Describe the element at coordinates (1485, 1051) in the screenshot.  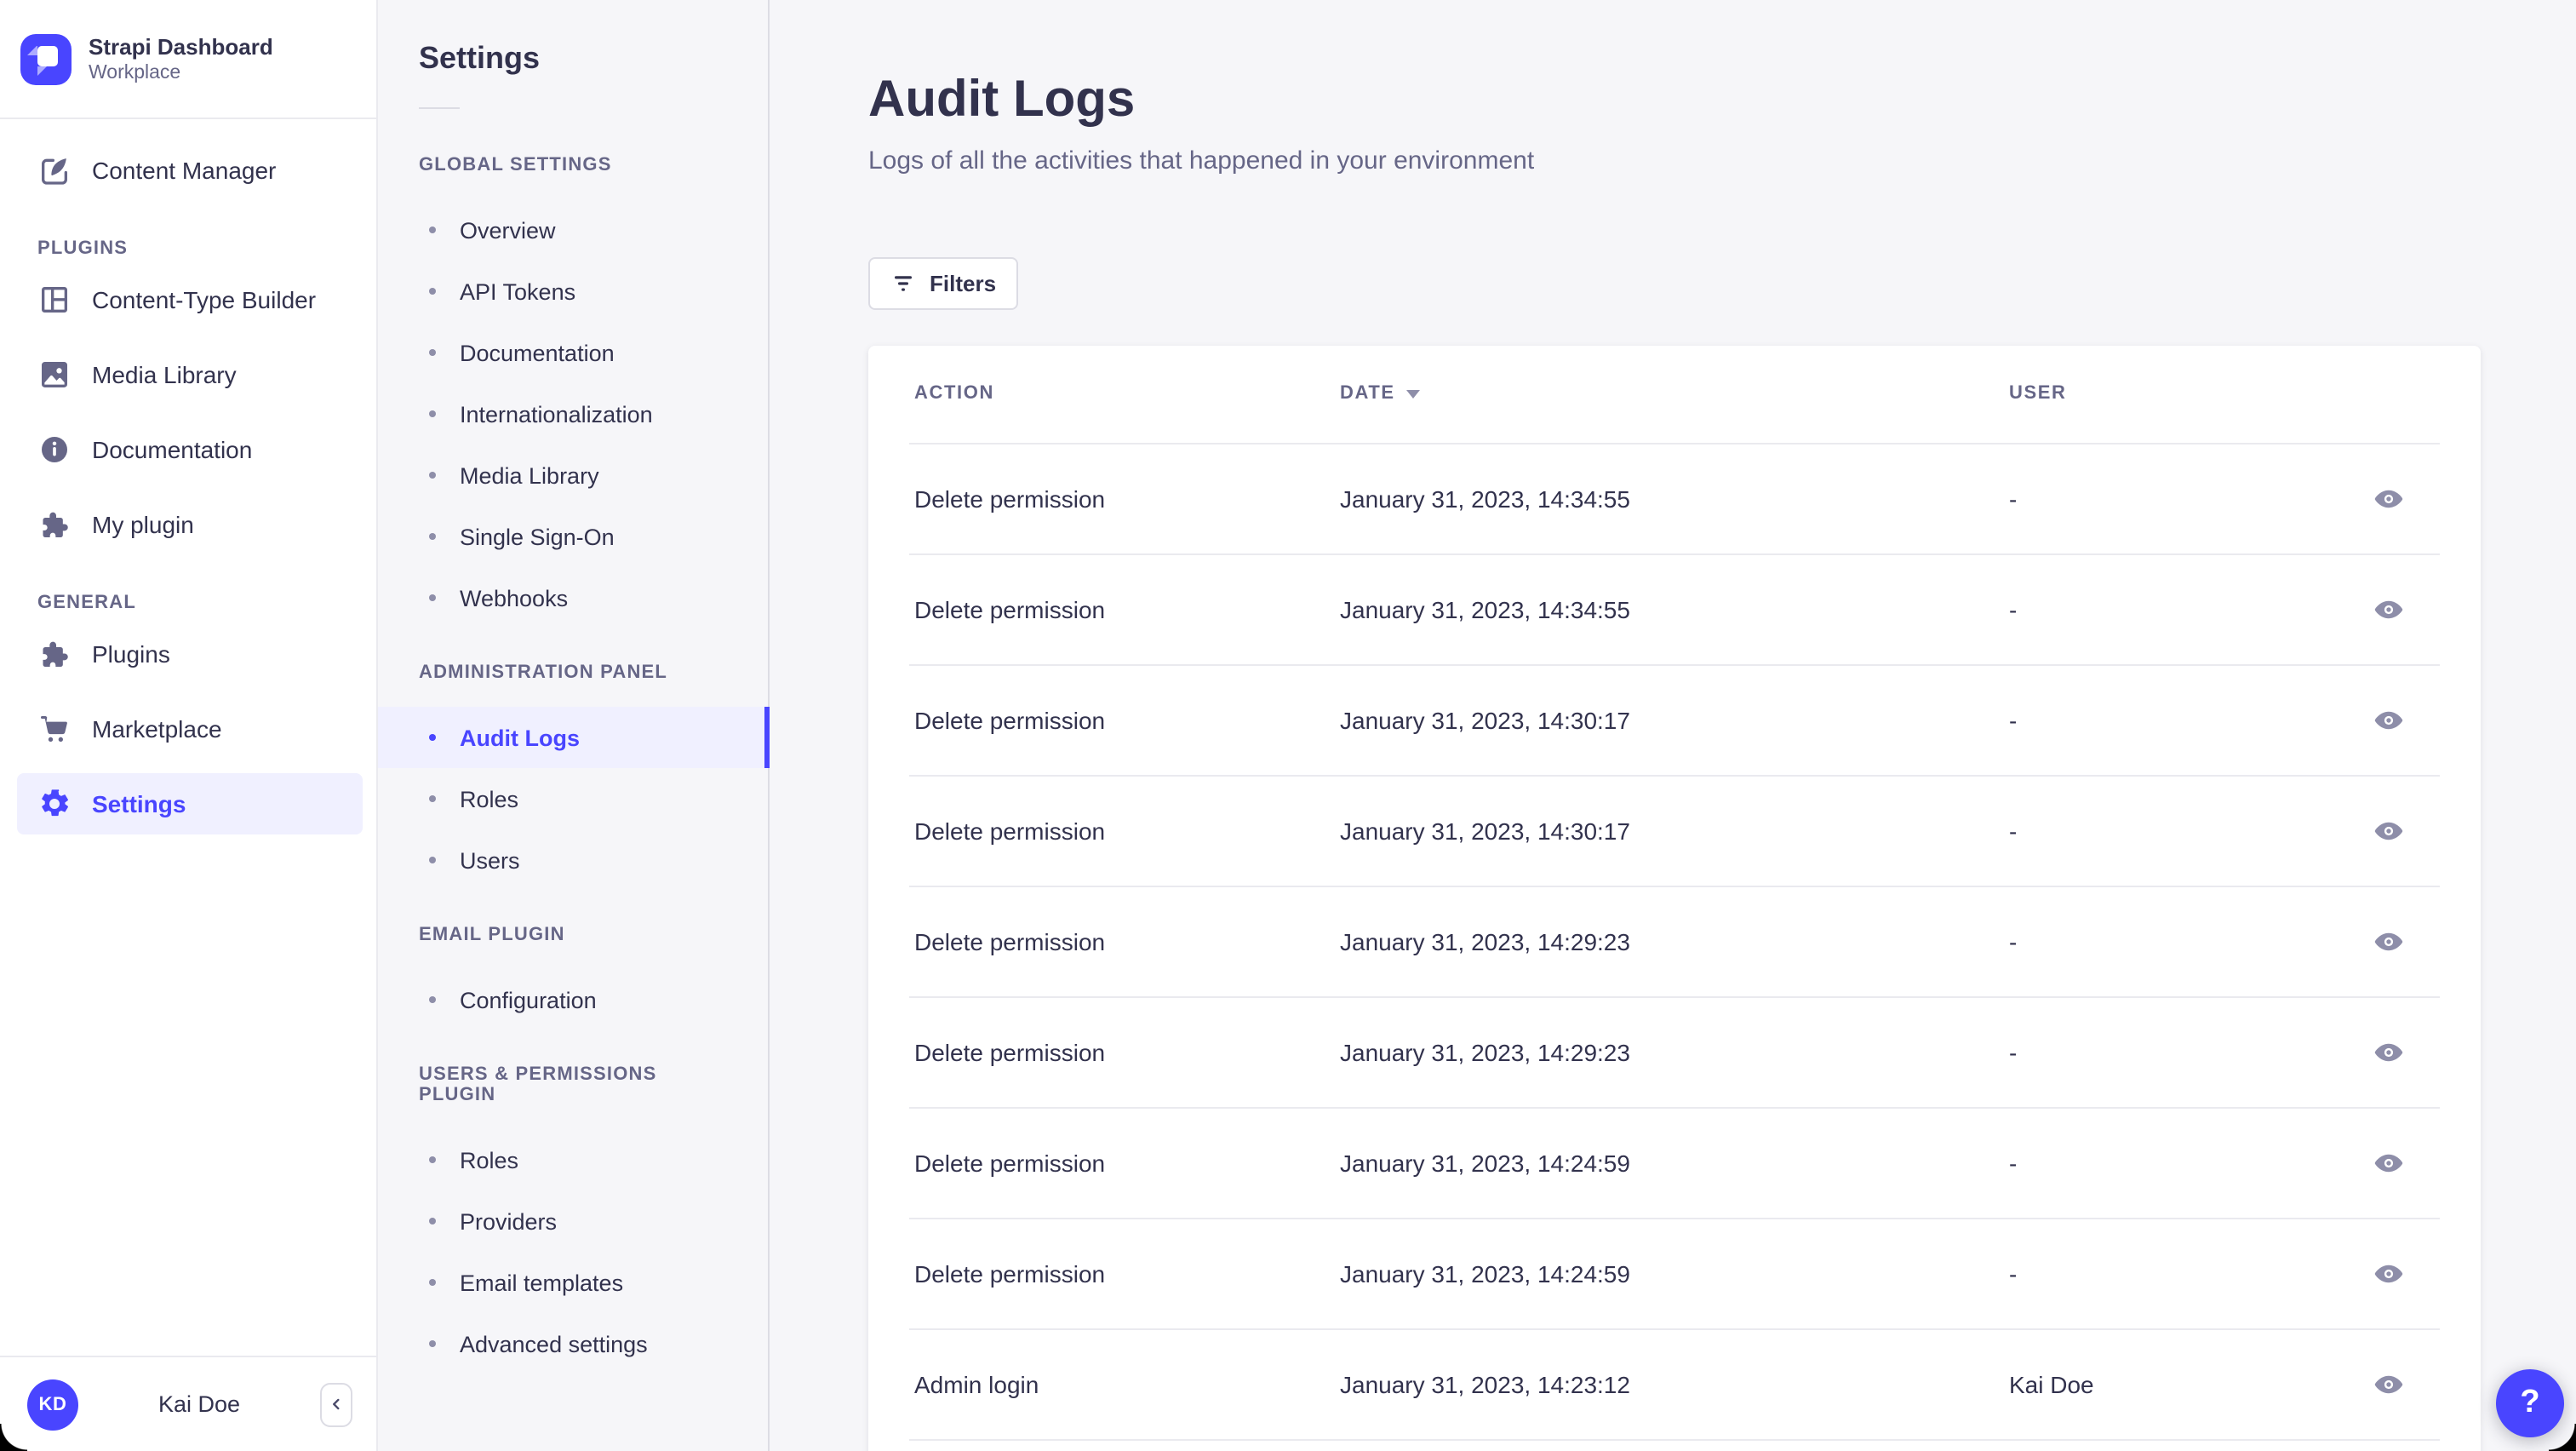
I see `cell-date: January 31, 2023, 14:29:23` at that location.